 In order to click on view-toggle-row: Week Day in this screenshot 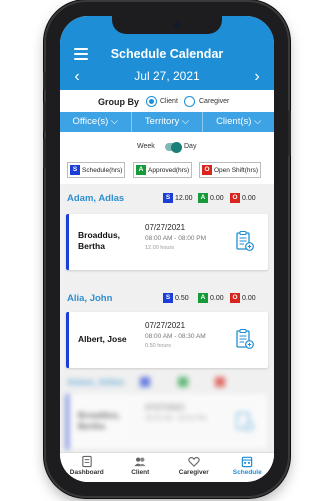, I will do `click(167, 147)`.